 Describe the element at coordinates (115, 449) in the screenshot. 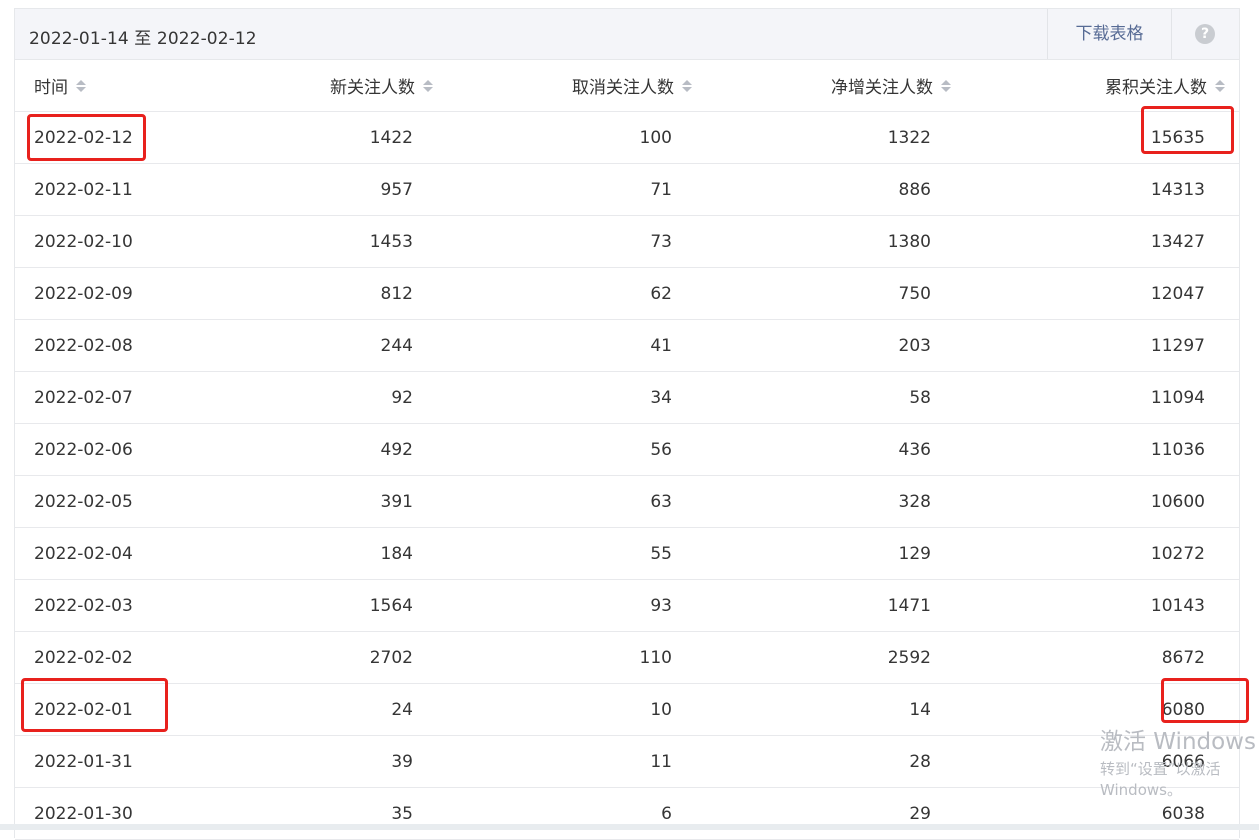

I see `cell-date: 2022-02-06` at that location.